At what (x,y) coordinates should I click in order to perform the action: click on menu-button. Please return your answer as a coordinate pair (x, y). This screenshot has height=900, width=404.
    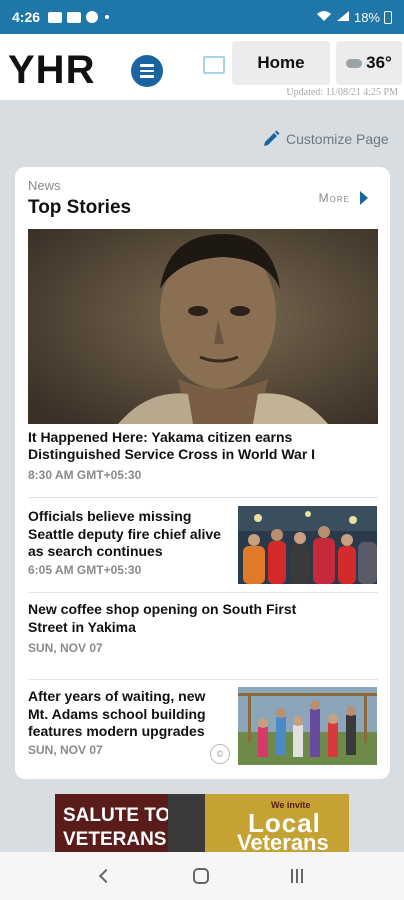
    Looking at the image, I should click on (147, 71).